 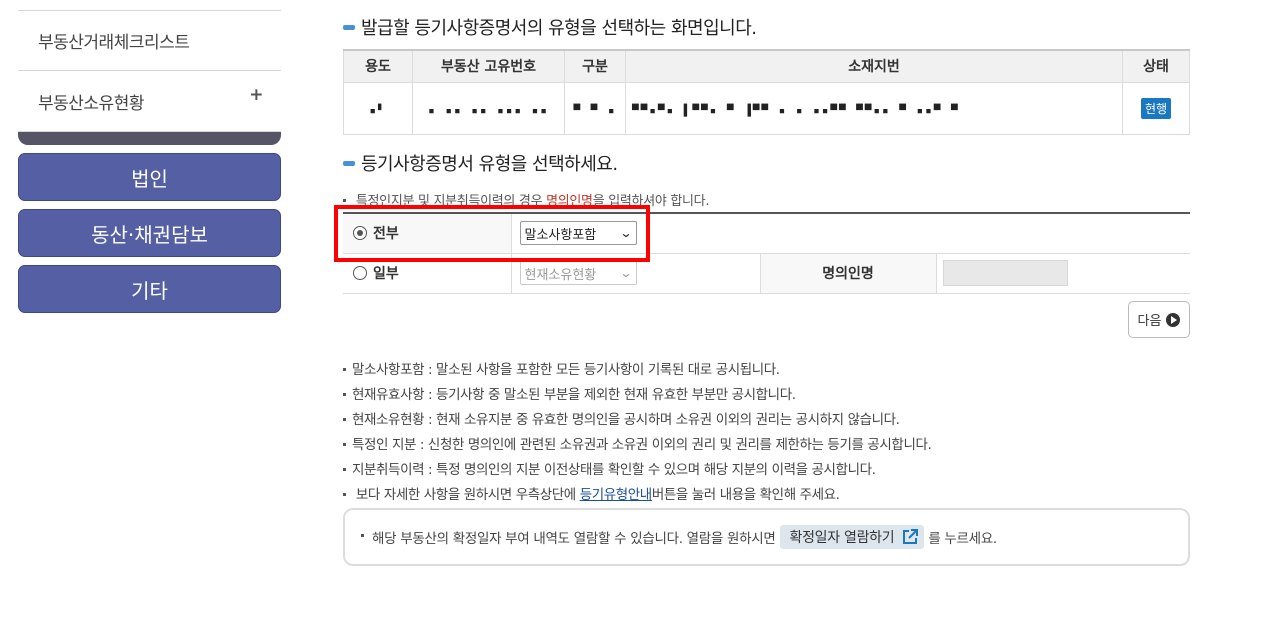 I want to click on chevron-down-icon: ⌄, so click(x=626, y=273).